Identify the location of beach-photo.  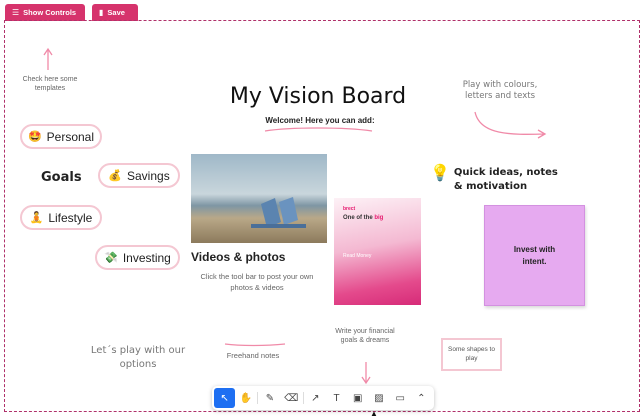
(259, 198).